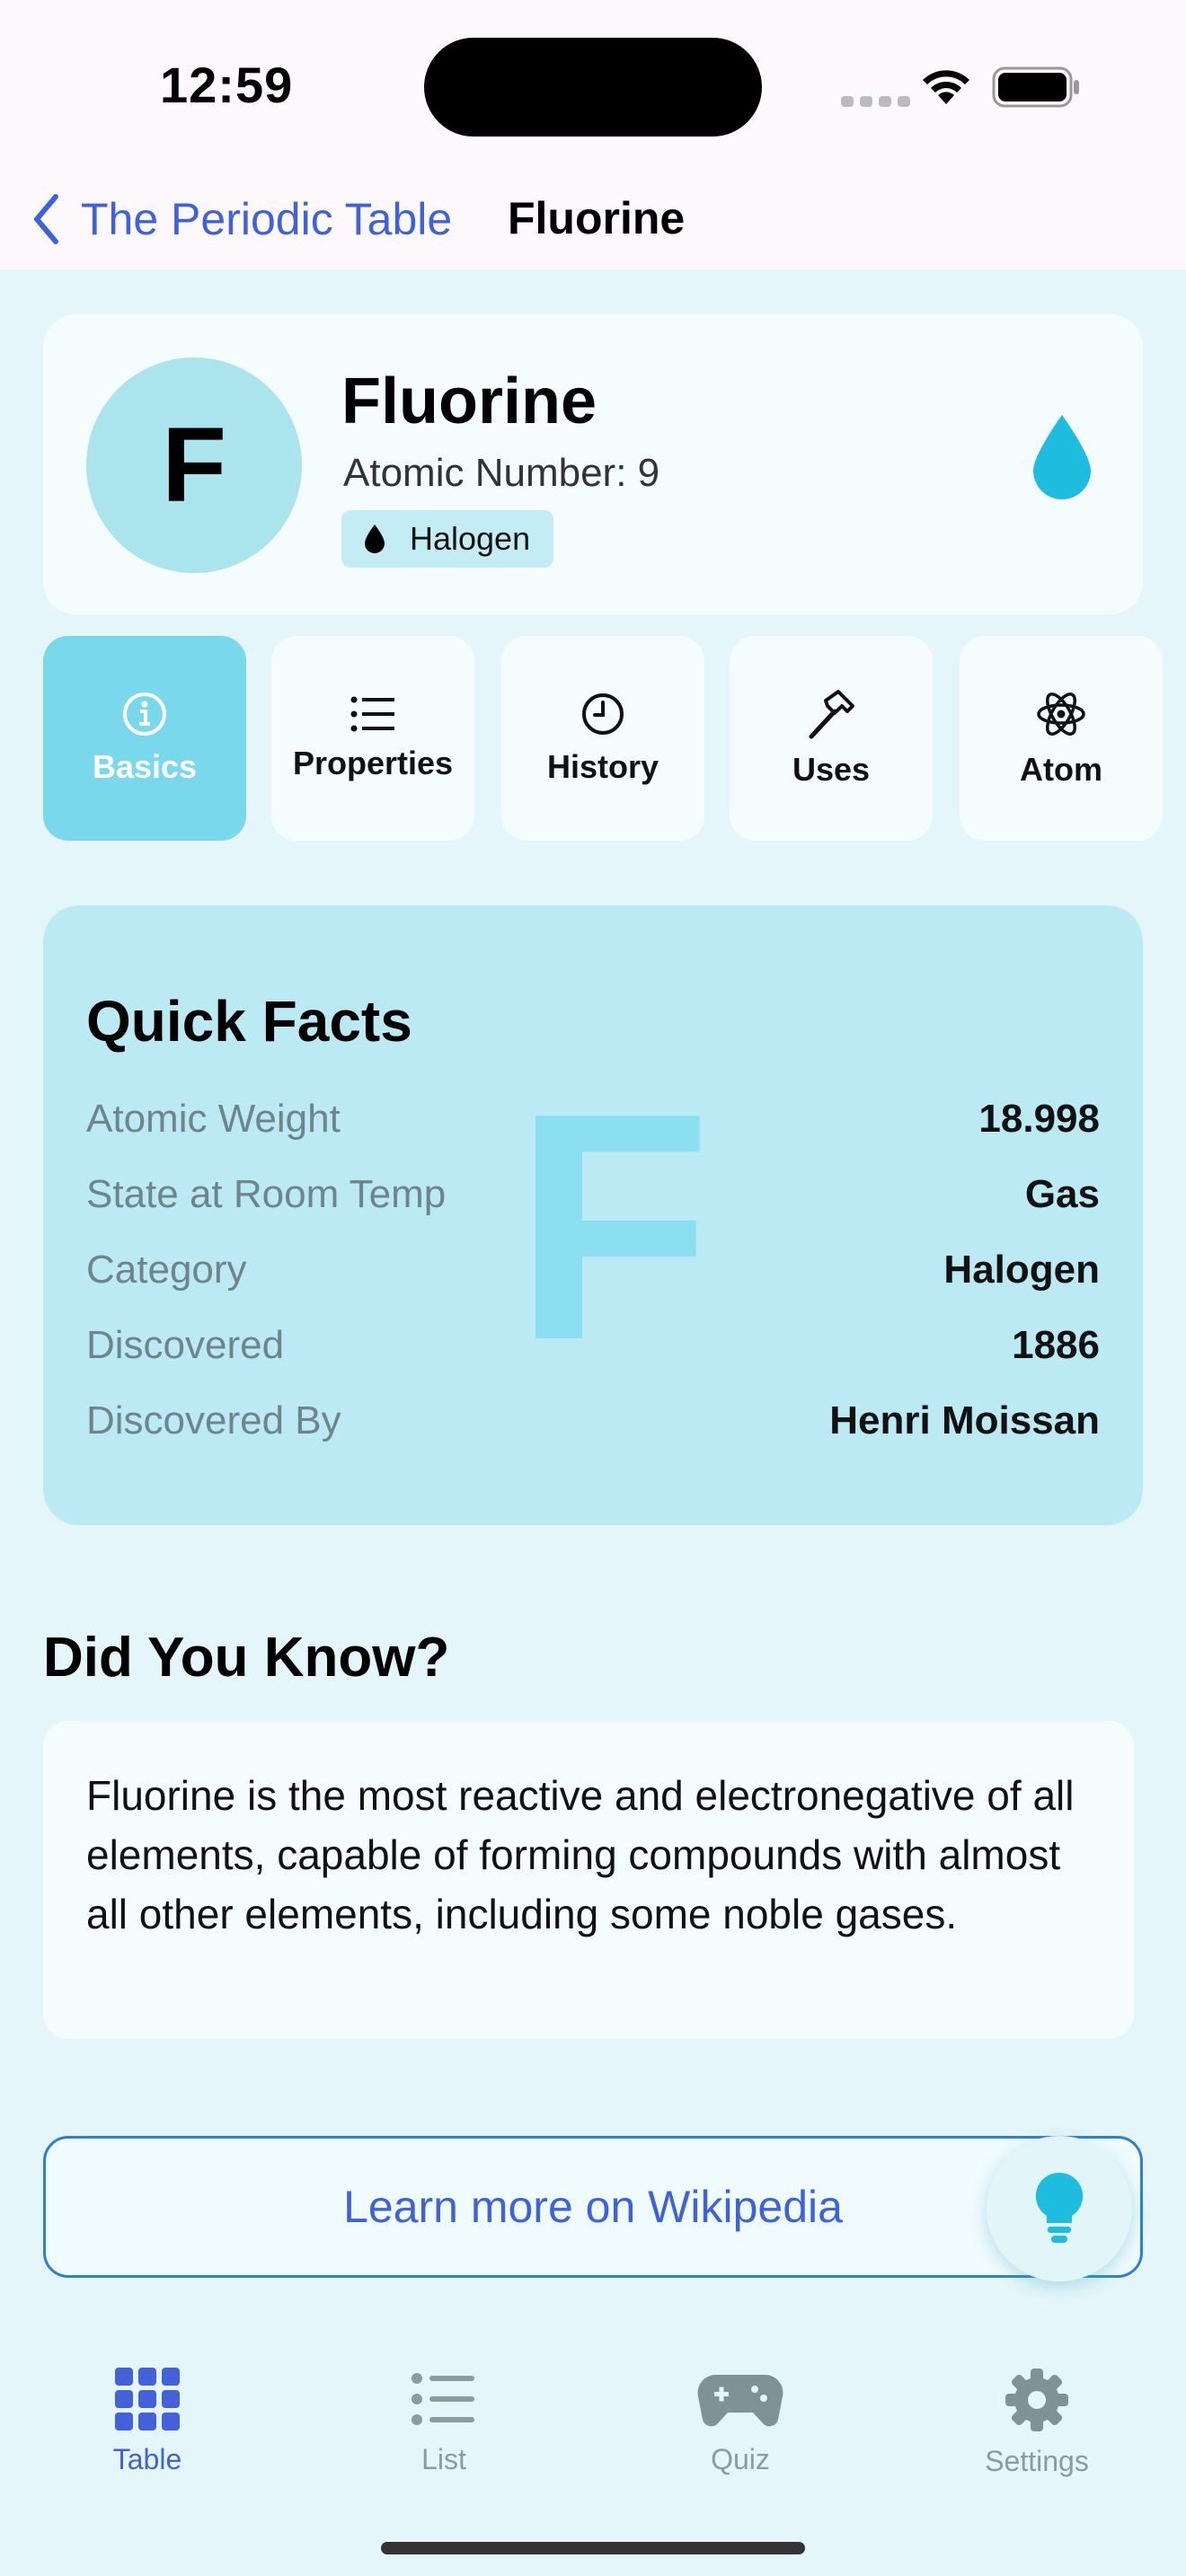 Image resolution: width=1186 pixels, height=2576 pixels. What do you see at coordinates (1061, 714) in the screenshot?
I see `atom-icon` at bounding box center [1061, 714].